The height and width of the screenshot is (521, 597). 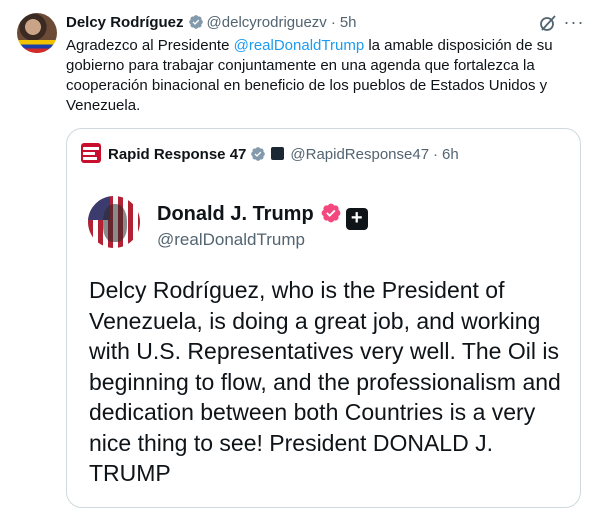 What do you see at coordinates (235, 214) in the screenshot?
I see `card-author-name-text: Donald J. Trump` at bounding box center [235, 214].